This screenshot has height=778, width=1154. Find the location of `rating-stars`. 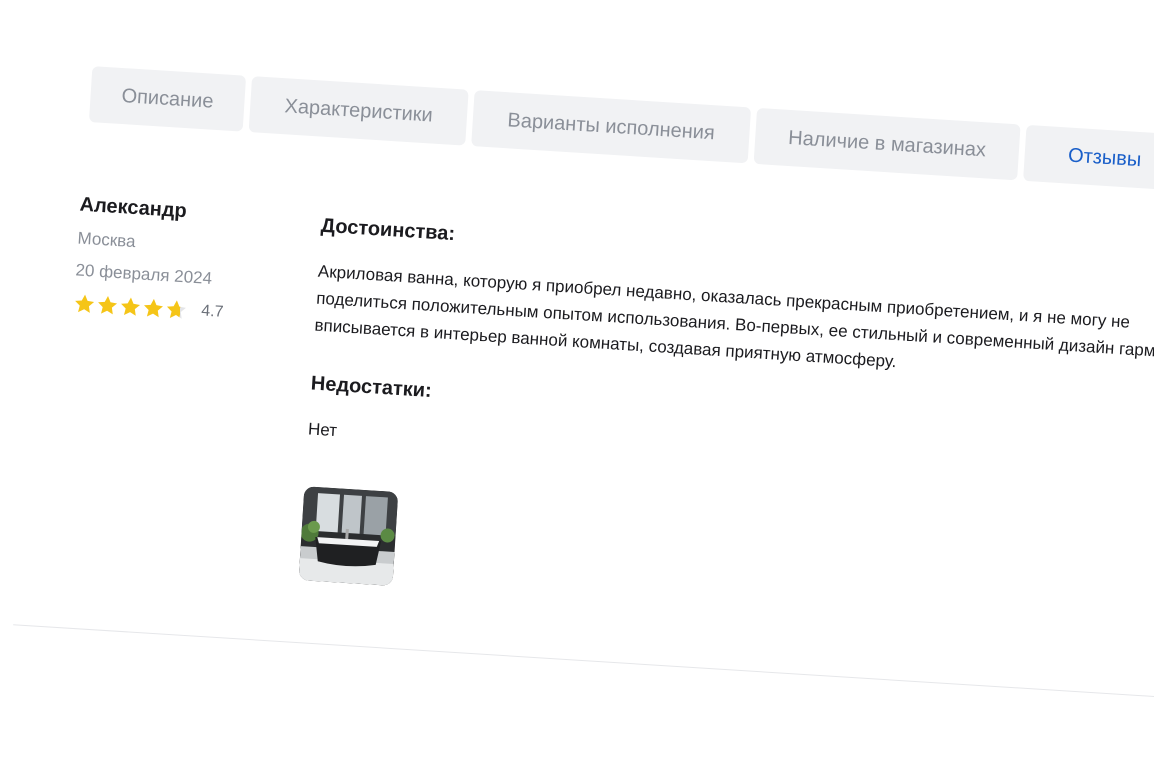

rating-stars is located at coordinates (130, 306).